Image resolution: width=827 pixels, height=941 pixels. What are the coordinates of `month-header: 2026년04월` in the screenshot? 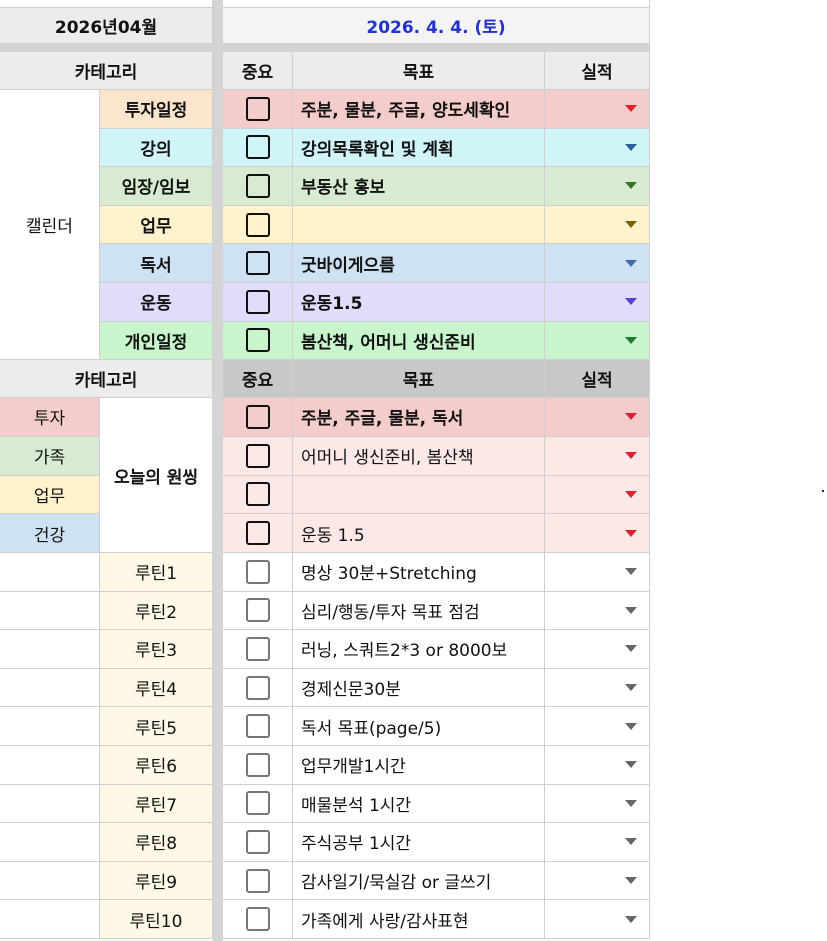 It's located at (106, 26).